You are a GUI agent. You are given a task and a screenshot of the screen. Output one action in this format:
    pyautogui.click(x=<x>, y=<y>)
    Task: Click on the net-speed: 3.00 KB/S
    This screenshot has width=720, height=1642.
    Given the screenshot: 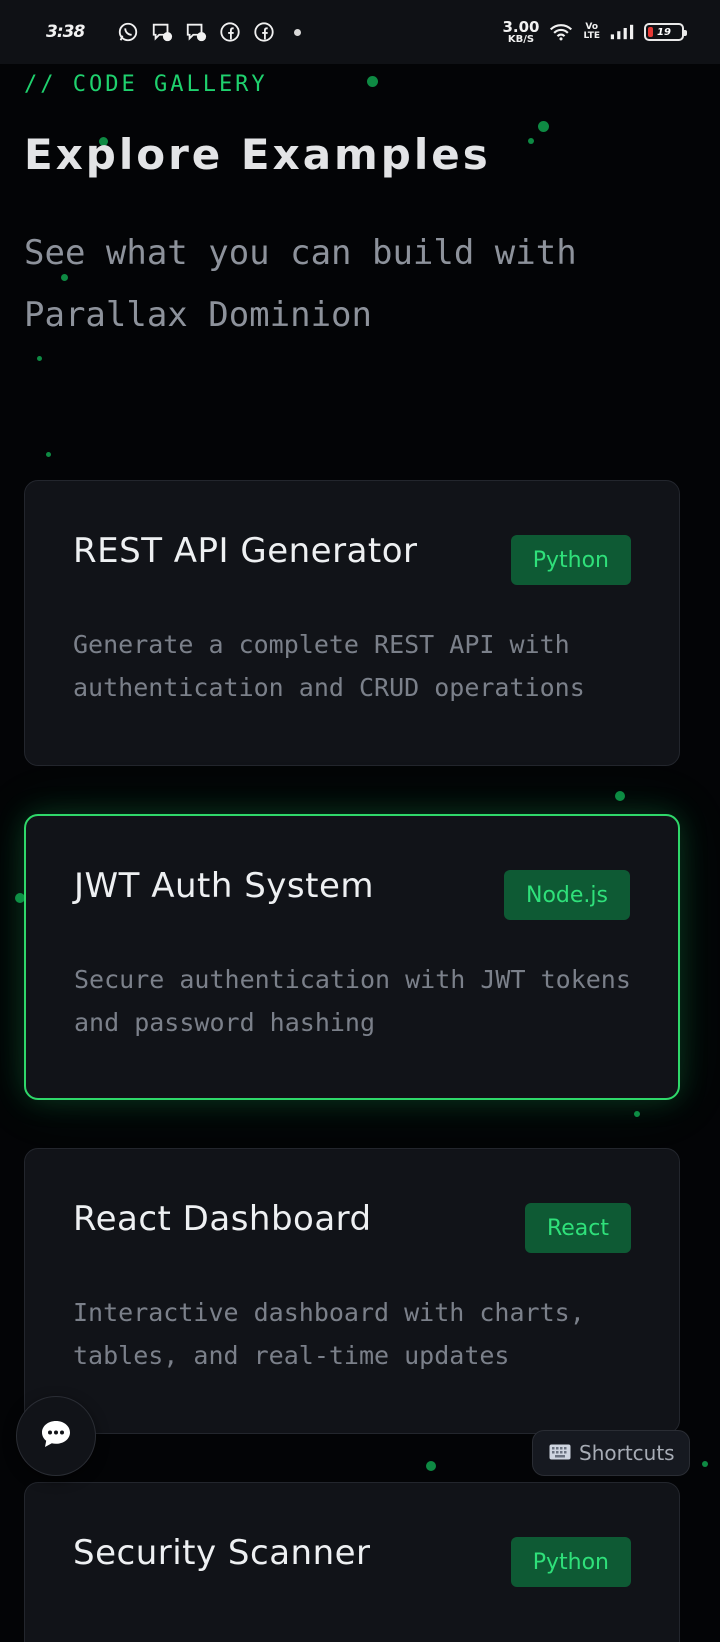 What is the action you would take?
    pyautogui.click(x=521, y=31)
    